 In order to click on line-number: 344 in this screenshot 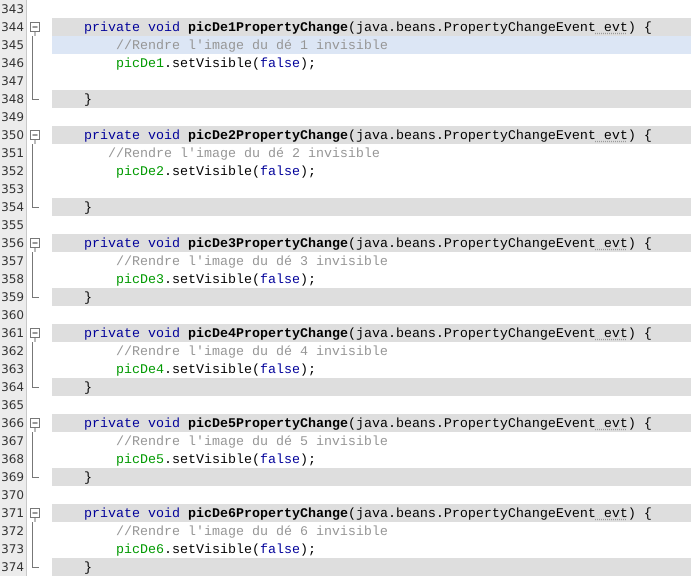, I will do `click(13, 27)`.